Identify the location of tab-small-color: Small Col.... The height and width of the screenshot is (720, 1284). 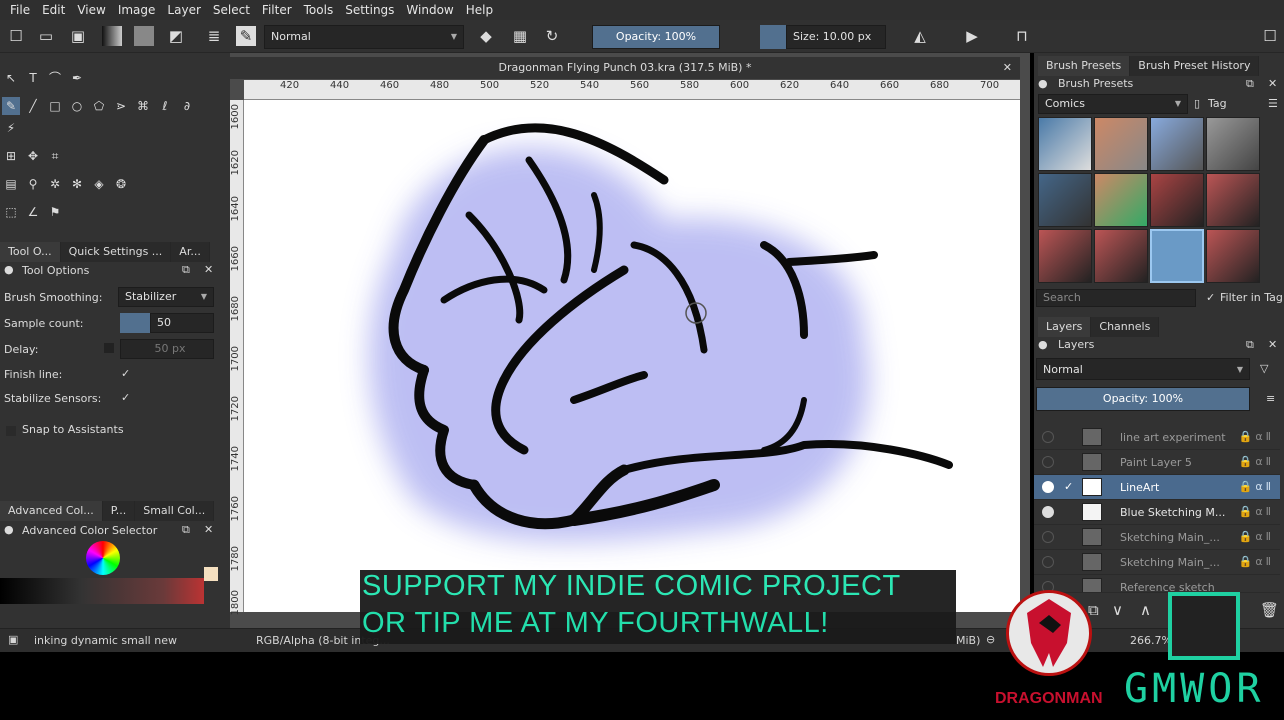
(175, 511).